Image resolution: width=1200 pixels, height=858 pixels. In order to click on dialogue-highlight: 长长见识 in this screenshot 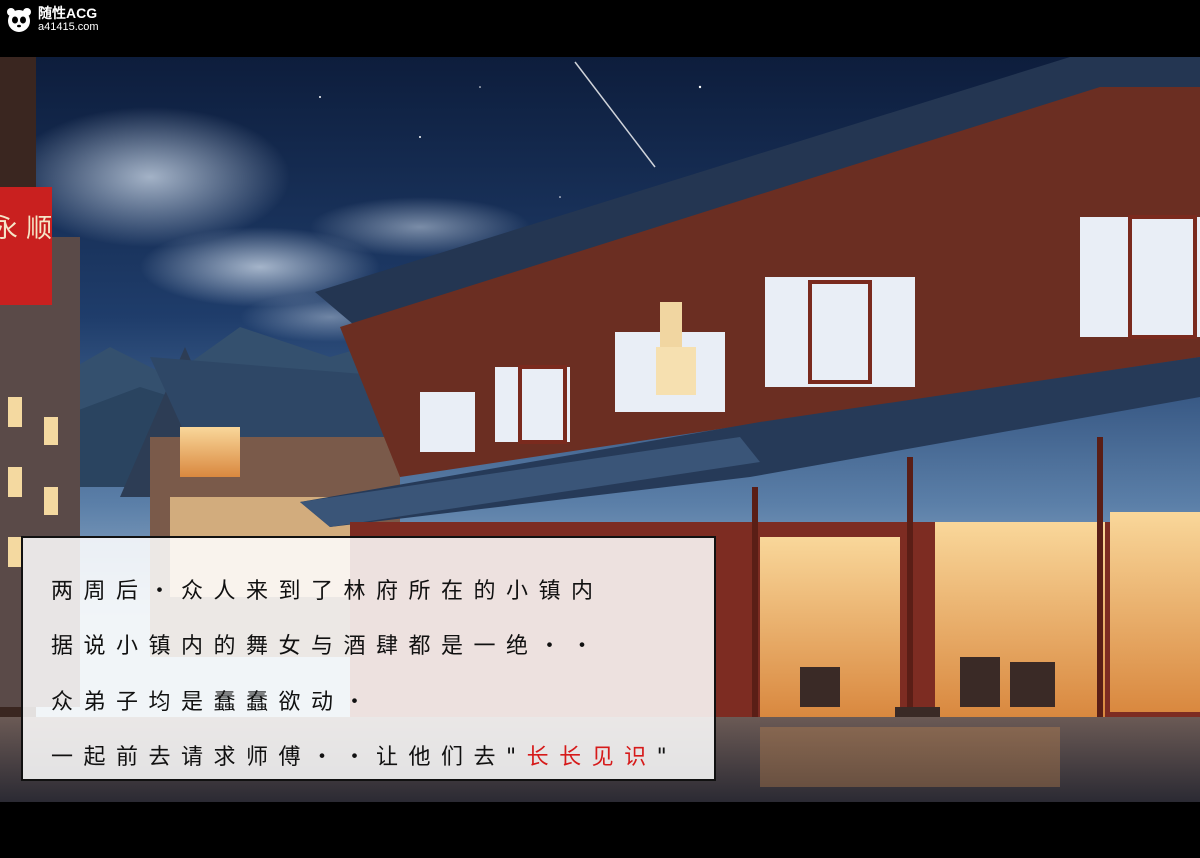, I will do `click(591, 757)`.